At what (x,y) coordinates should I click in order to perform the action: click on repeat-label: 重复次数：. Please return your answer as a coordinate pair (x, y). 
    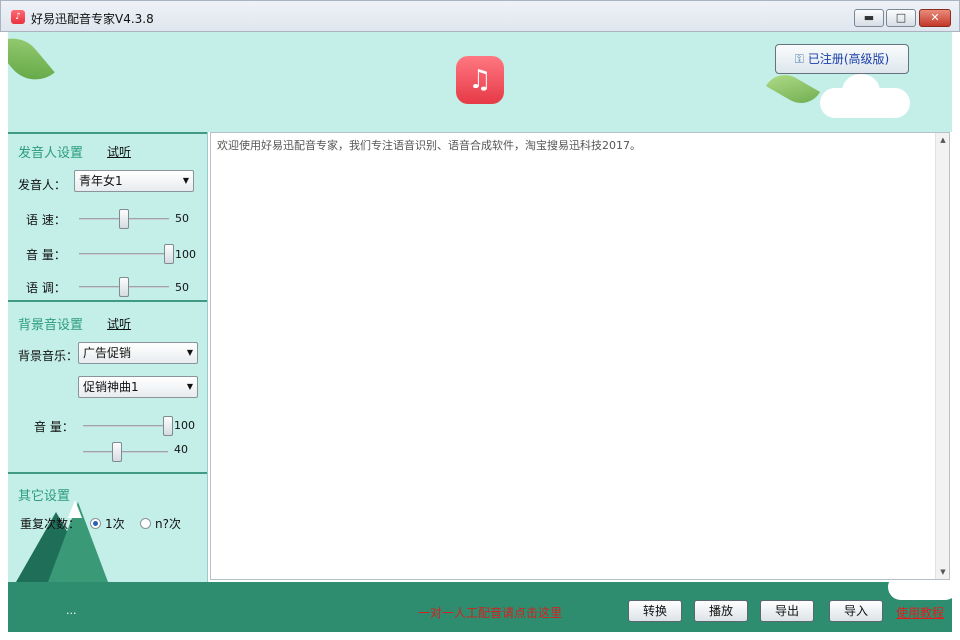
    Looking at the image, I should click on (50, 524).